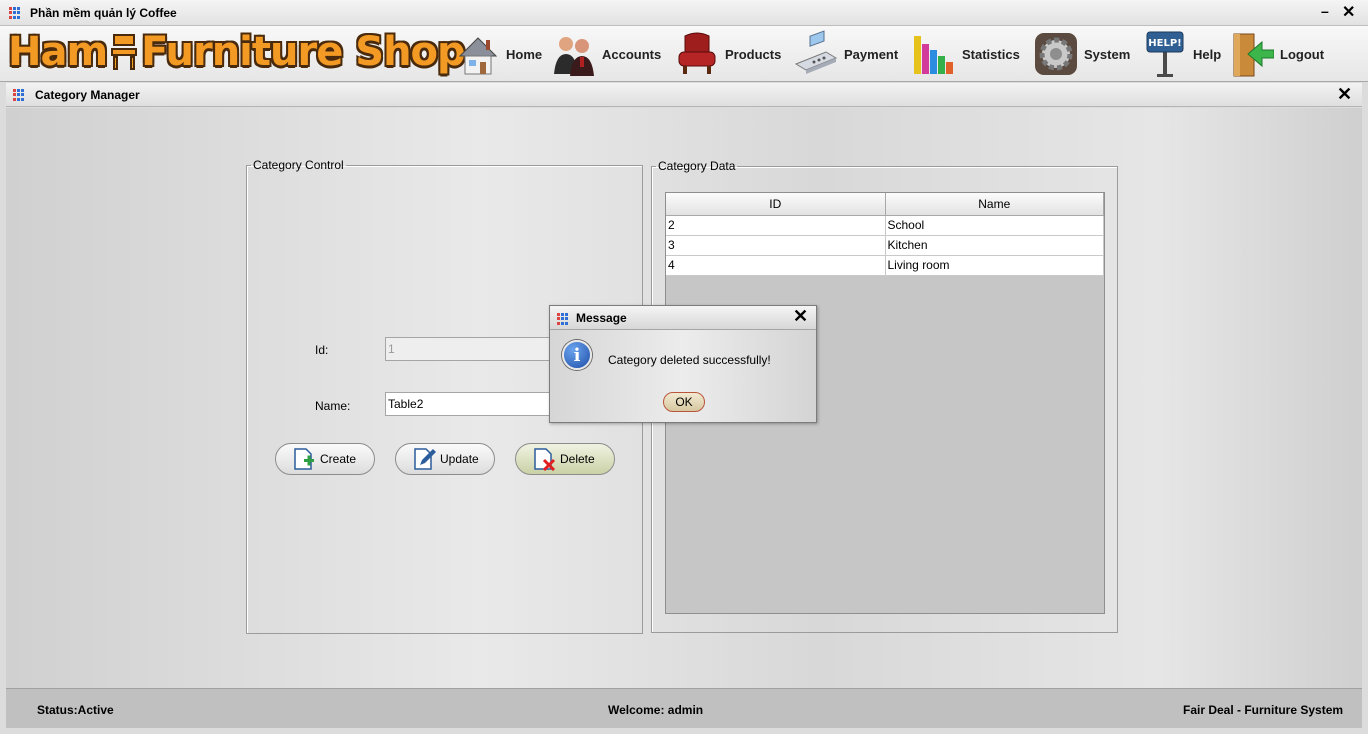 The height and width of the screenshot is (734, 1368). What do you see at coordinates (303, 52) in the screenshot?
I see `logo-text-furniture-shop: Furniture Shop` at bounding box center [303, 52].